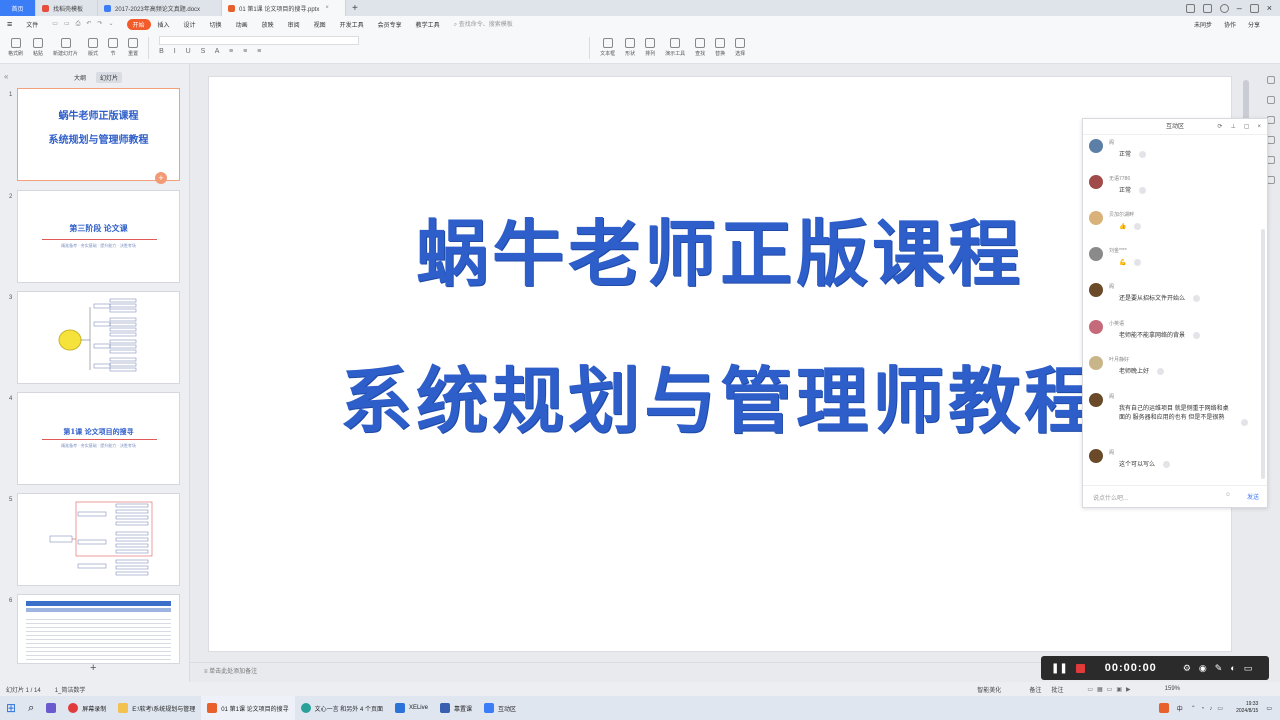 The height and width of the screenshot is (720, 1280). What do you see at coordinates (1190, 8) in the screenshot?
I see `layout-icon` at bounding box center [1190, 8].